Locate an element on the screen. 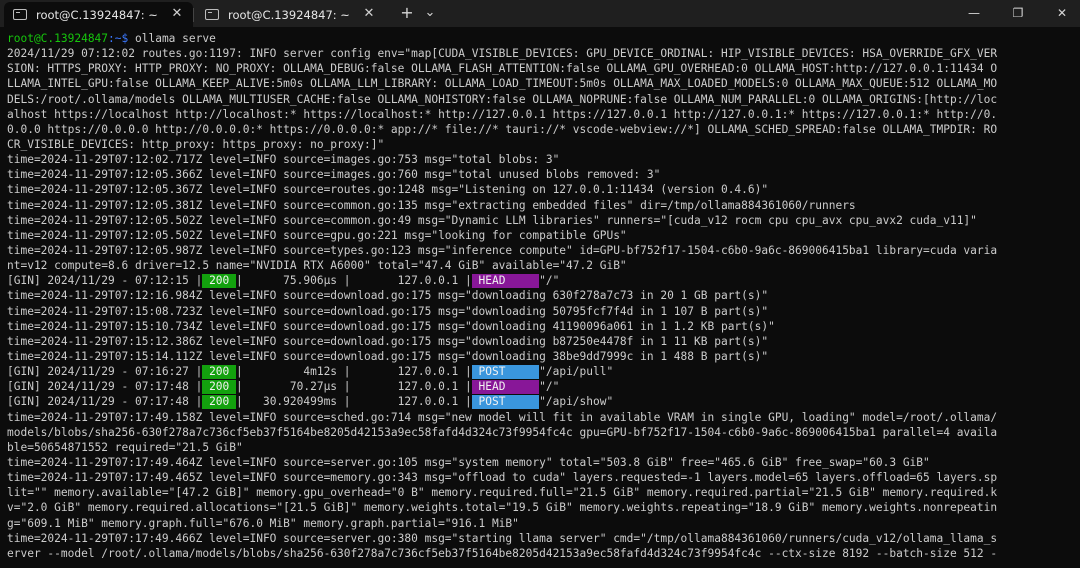 Image resolution: width=1080 pixels, height=568 pixels. new-tab-button: + is located at coordinates (407, 13).